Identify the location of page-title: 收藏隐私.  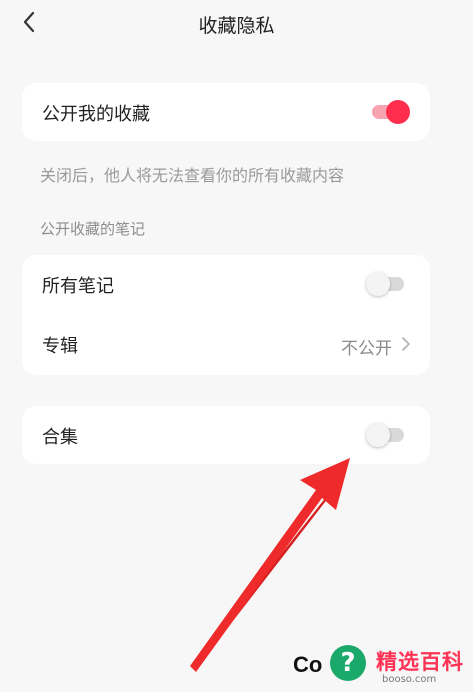
(236, 26).